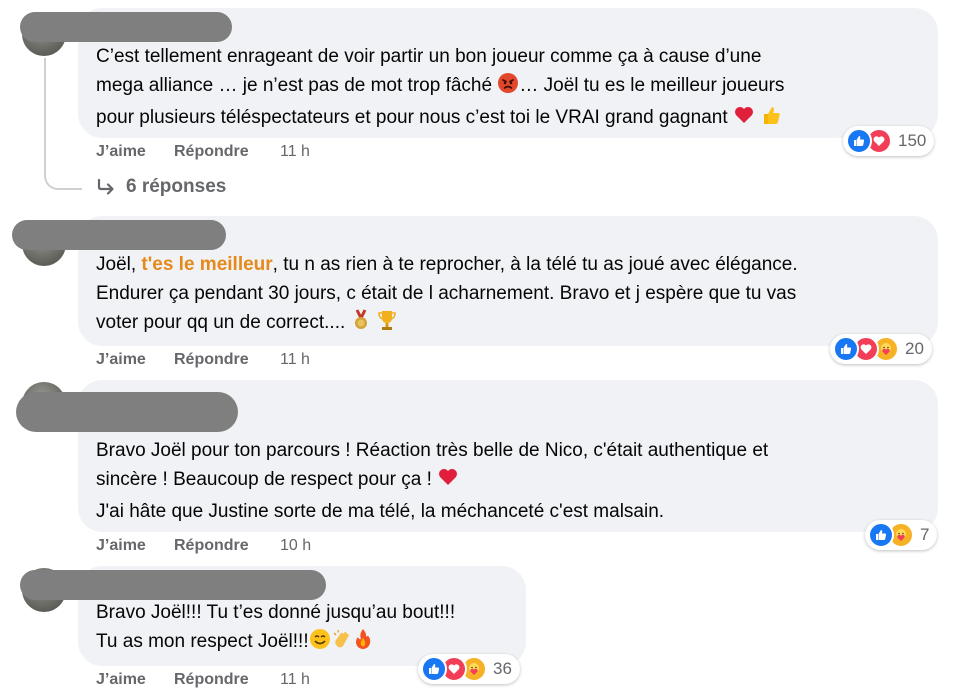 This screenshot has height=696, width=980. Describe the element at coordinates (295, 546) in the screenshot. I see `timestamp: 10 h` at that location.